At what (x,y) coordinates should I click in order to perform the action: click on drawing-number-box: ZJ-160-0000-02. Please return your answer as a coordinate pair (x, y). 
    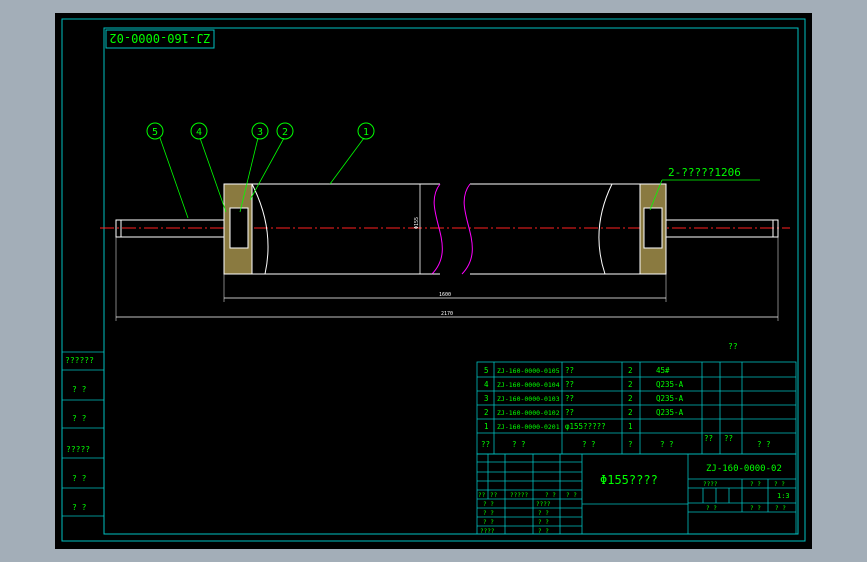
    Looking at the image, I should click on (160, 39).